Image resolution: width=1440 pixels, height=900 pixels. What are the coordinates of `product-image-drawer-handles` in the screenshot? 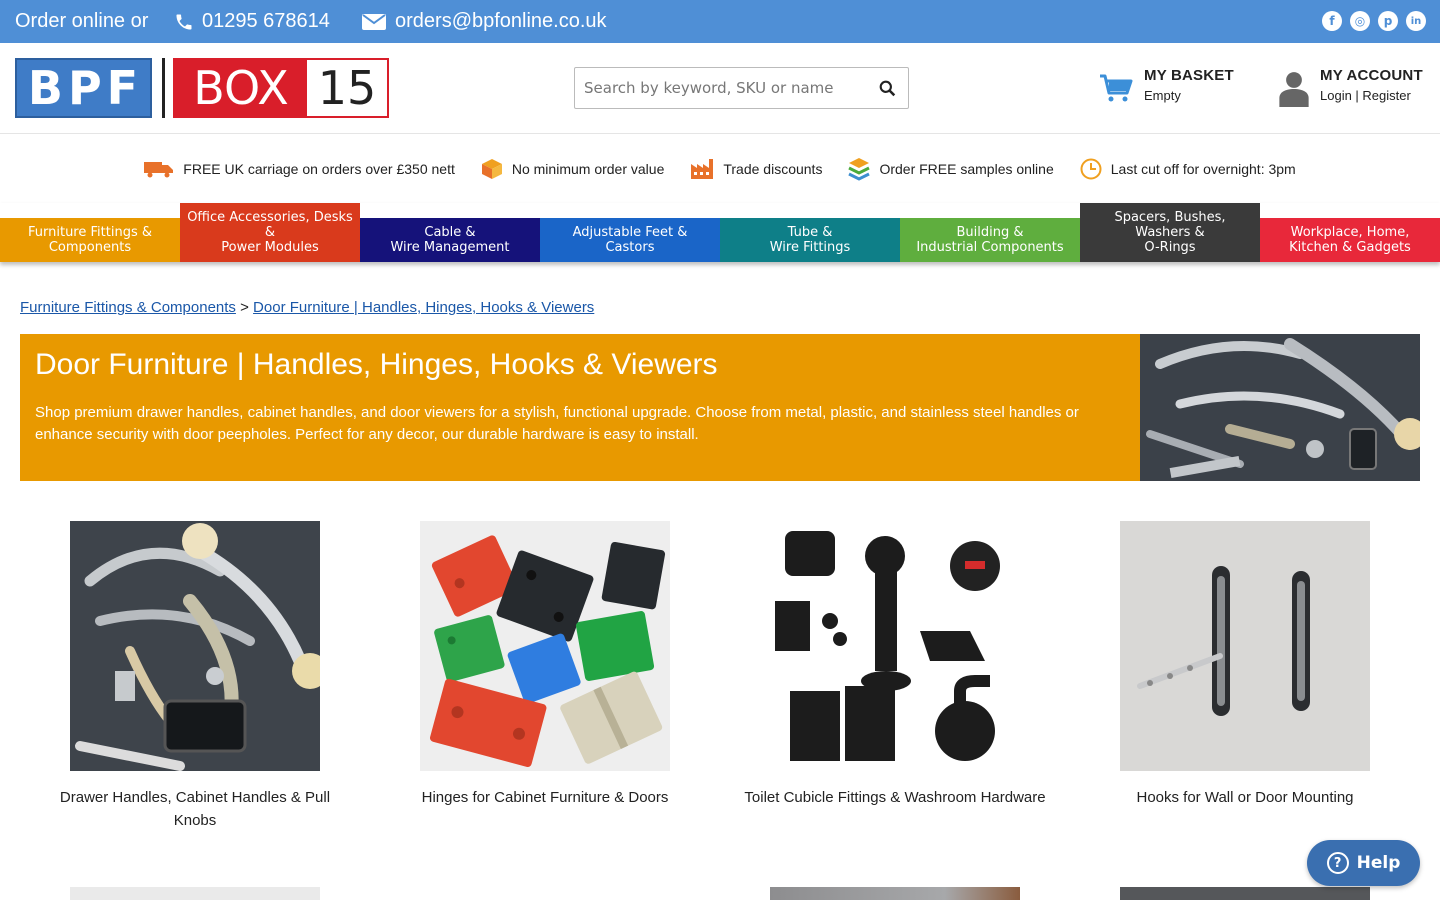 It's located at (195, 646).